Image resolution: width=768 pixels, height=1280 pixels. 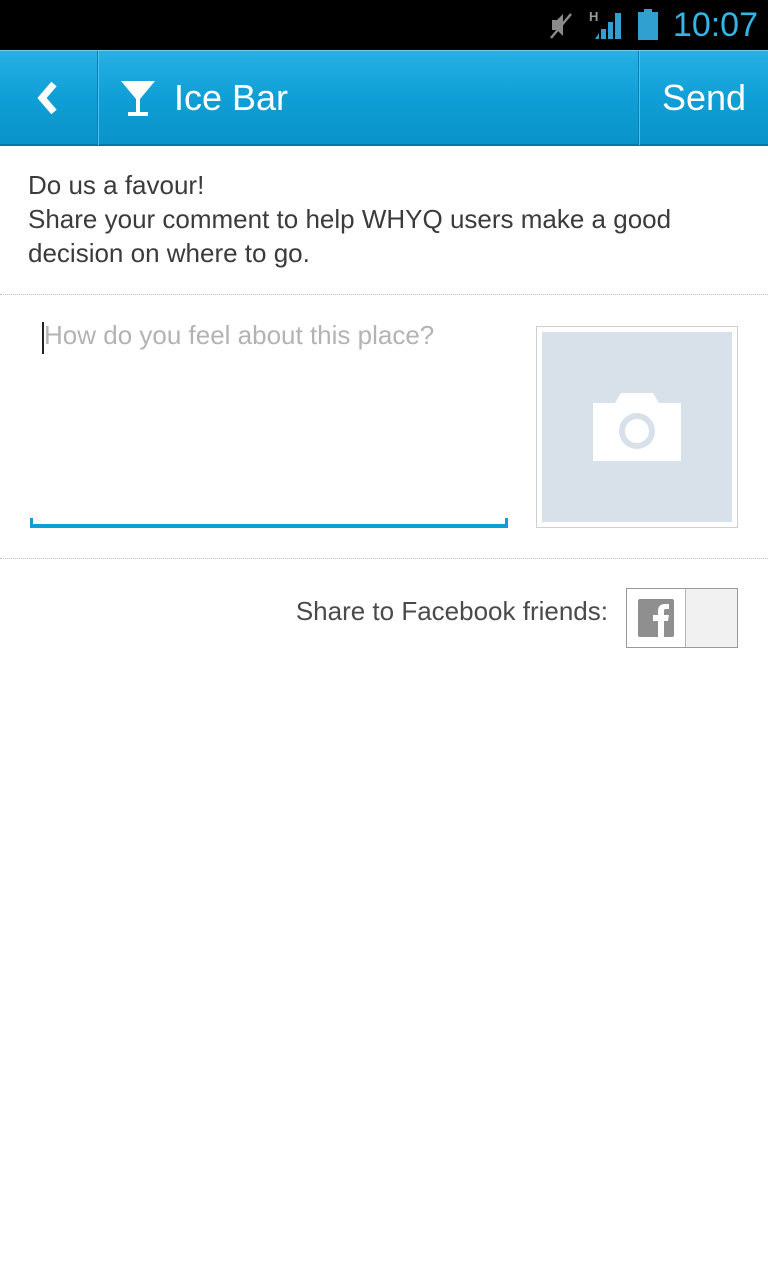 I want to click on back-button, so click(x=48, y=98).